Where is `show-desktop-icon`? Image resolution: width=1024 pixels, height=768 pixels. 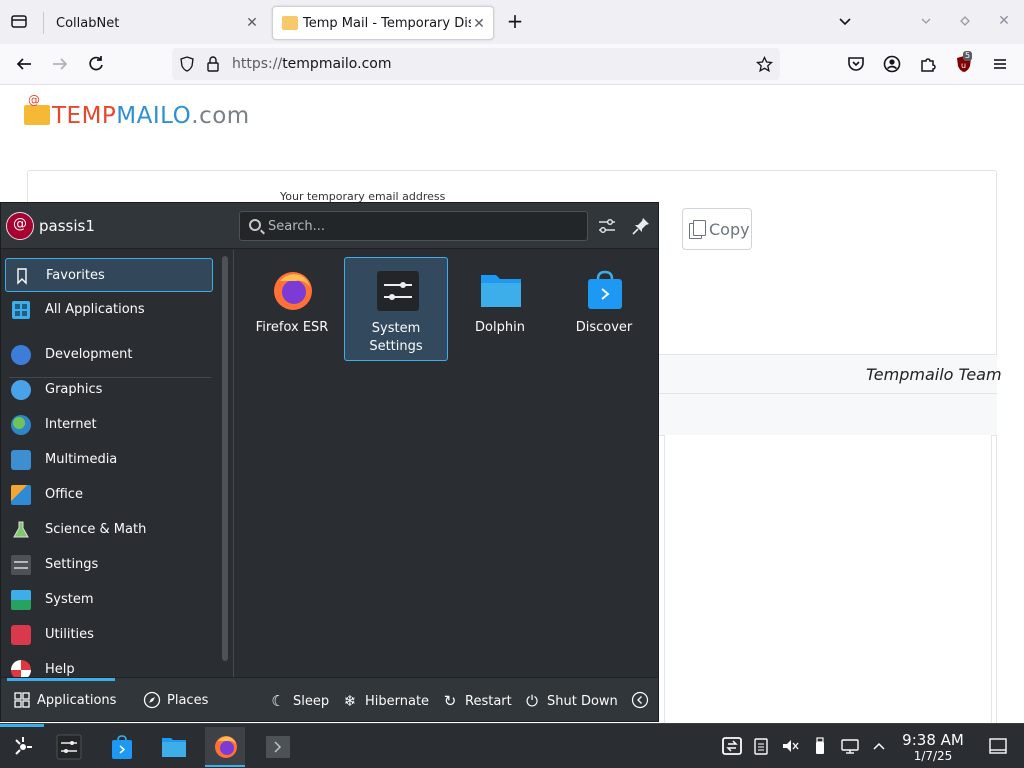 show-desktop-icon is located at coordinates (998, 746).